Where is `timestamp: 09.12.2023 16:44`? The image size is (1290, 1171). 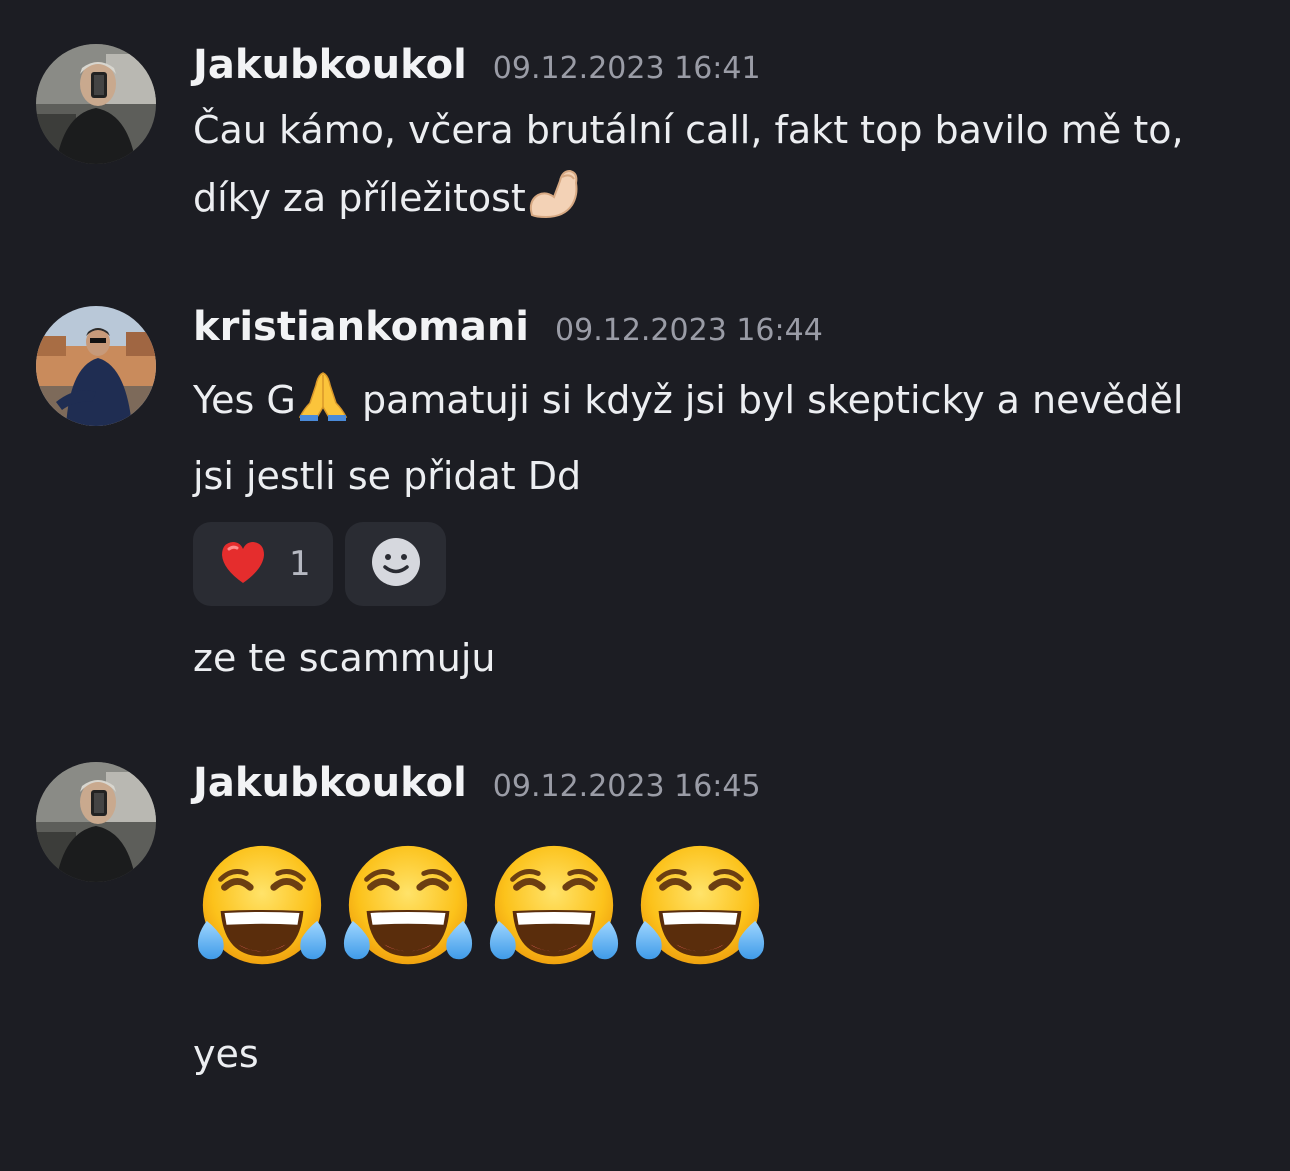 timestamp: 09.12.2023 16:44 is located at coordinates (689, 330).